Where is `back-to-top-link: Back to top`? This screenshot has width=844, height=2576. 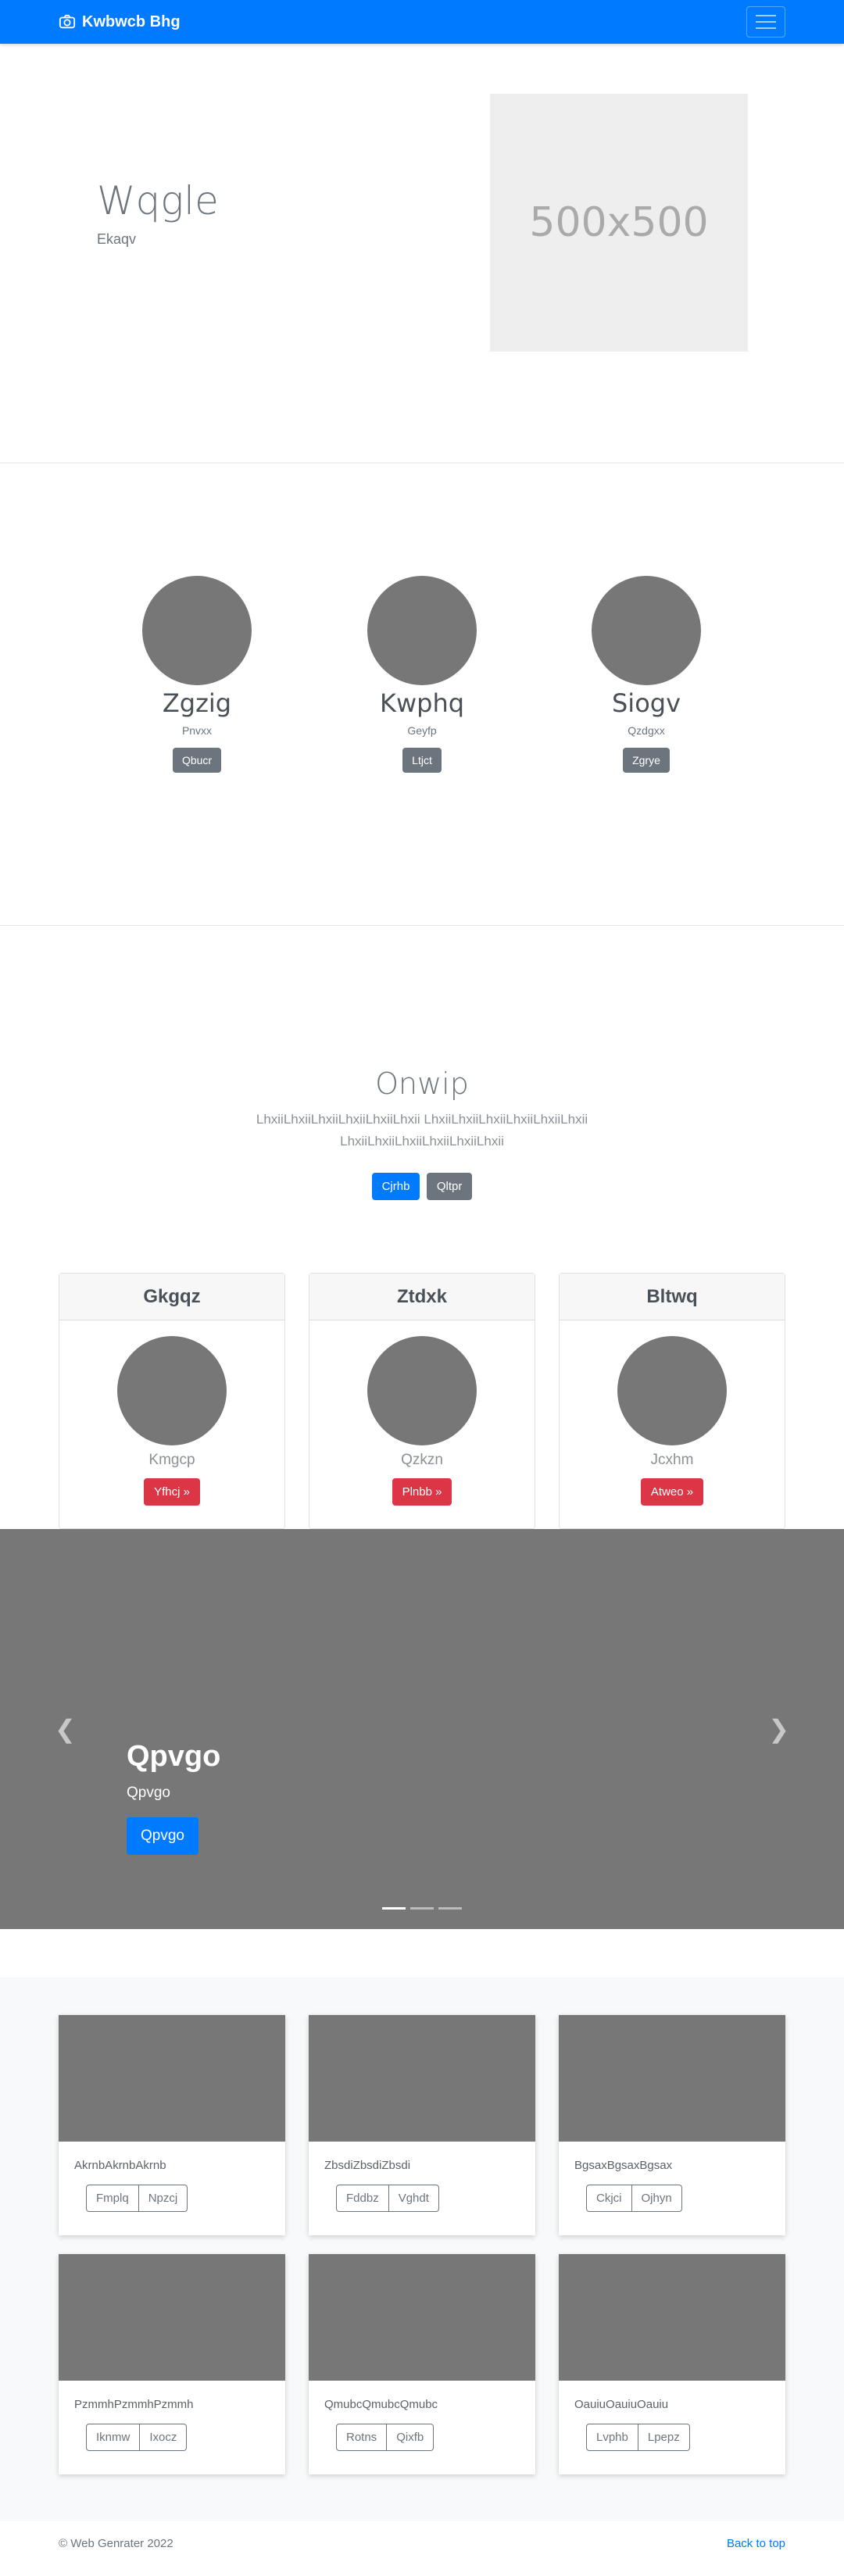
back-to-top-link: Back to top is located at coordinates (756, 2544).